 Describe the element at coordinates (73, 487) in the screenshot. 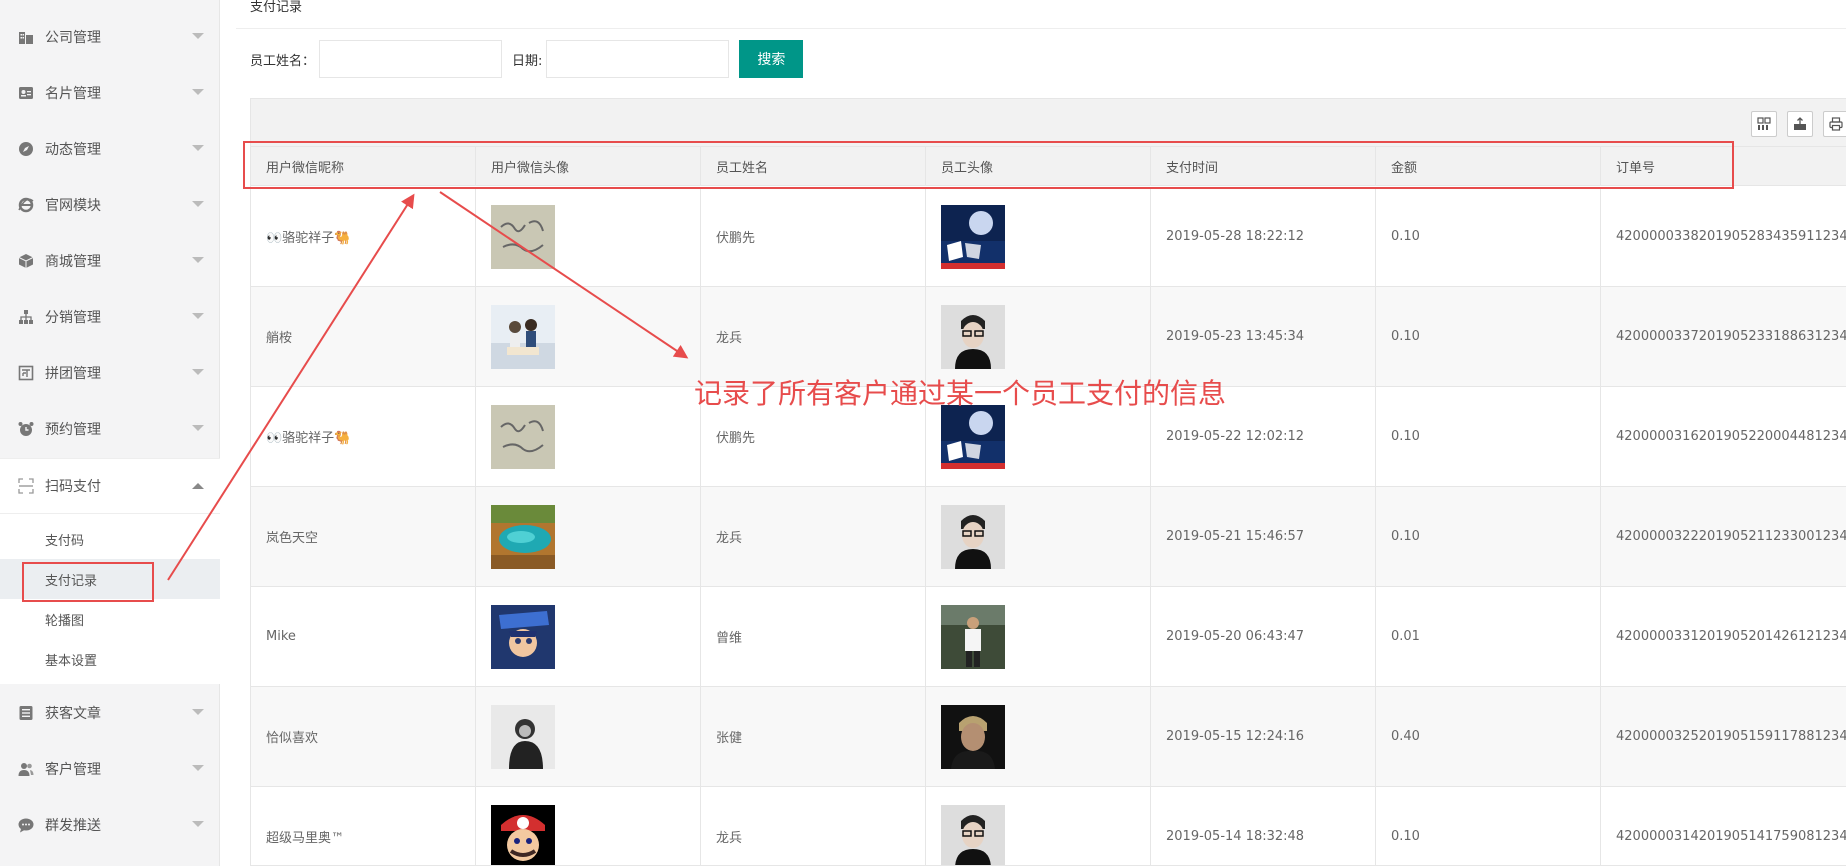

I see `sidebar-item-label: 扫码支付` at that location.